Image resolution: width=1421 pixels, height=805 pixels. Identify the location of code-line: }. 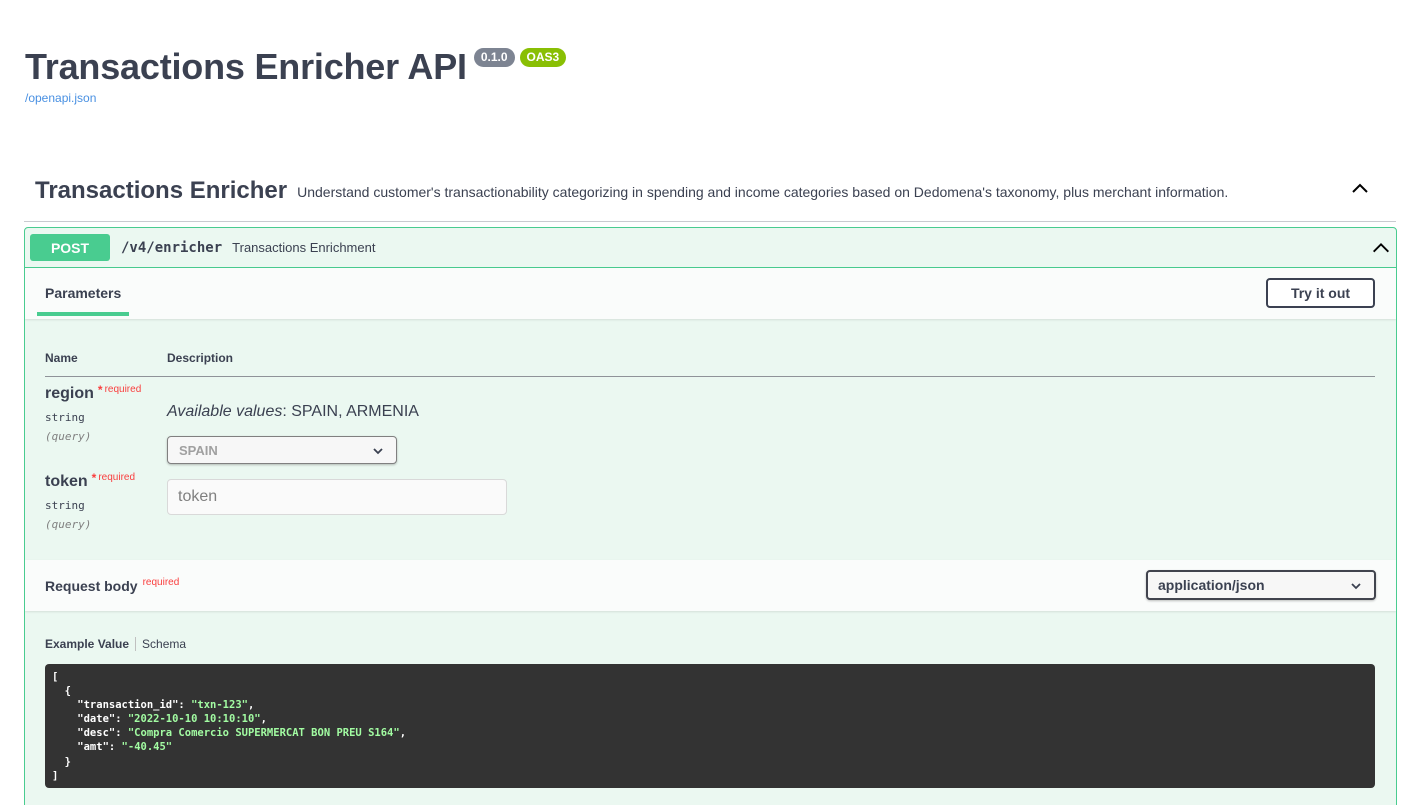
(61, 761).